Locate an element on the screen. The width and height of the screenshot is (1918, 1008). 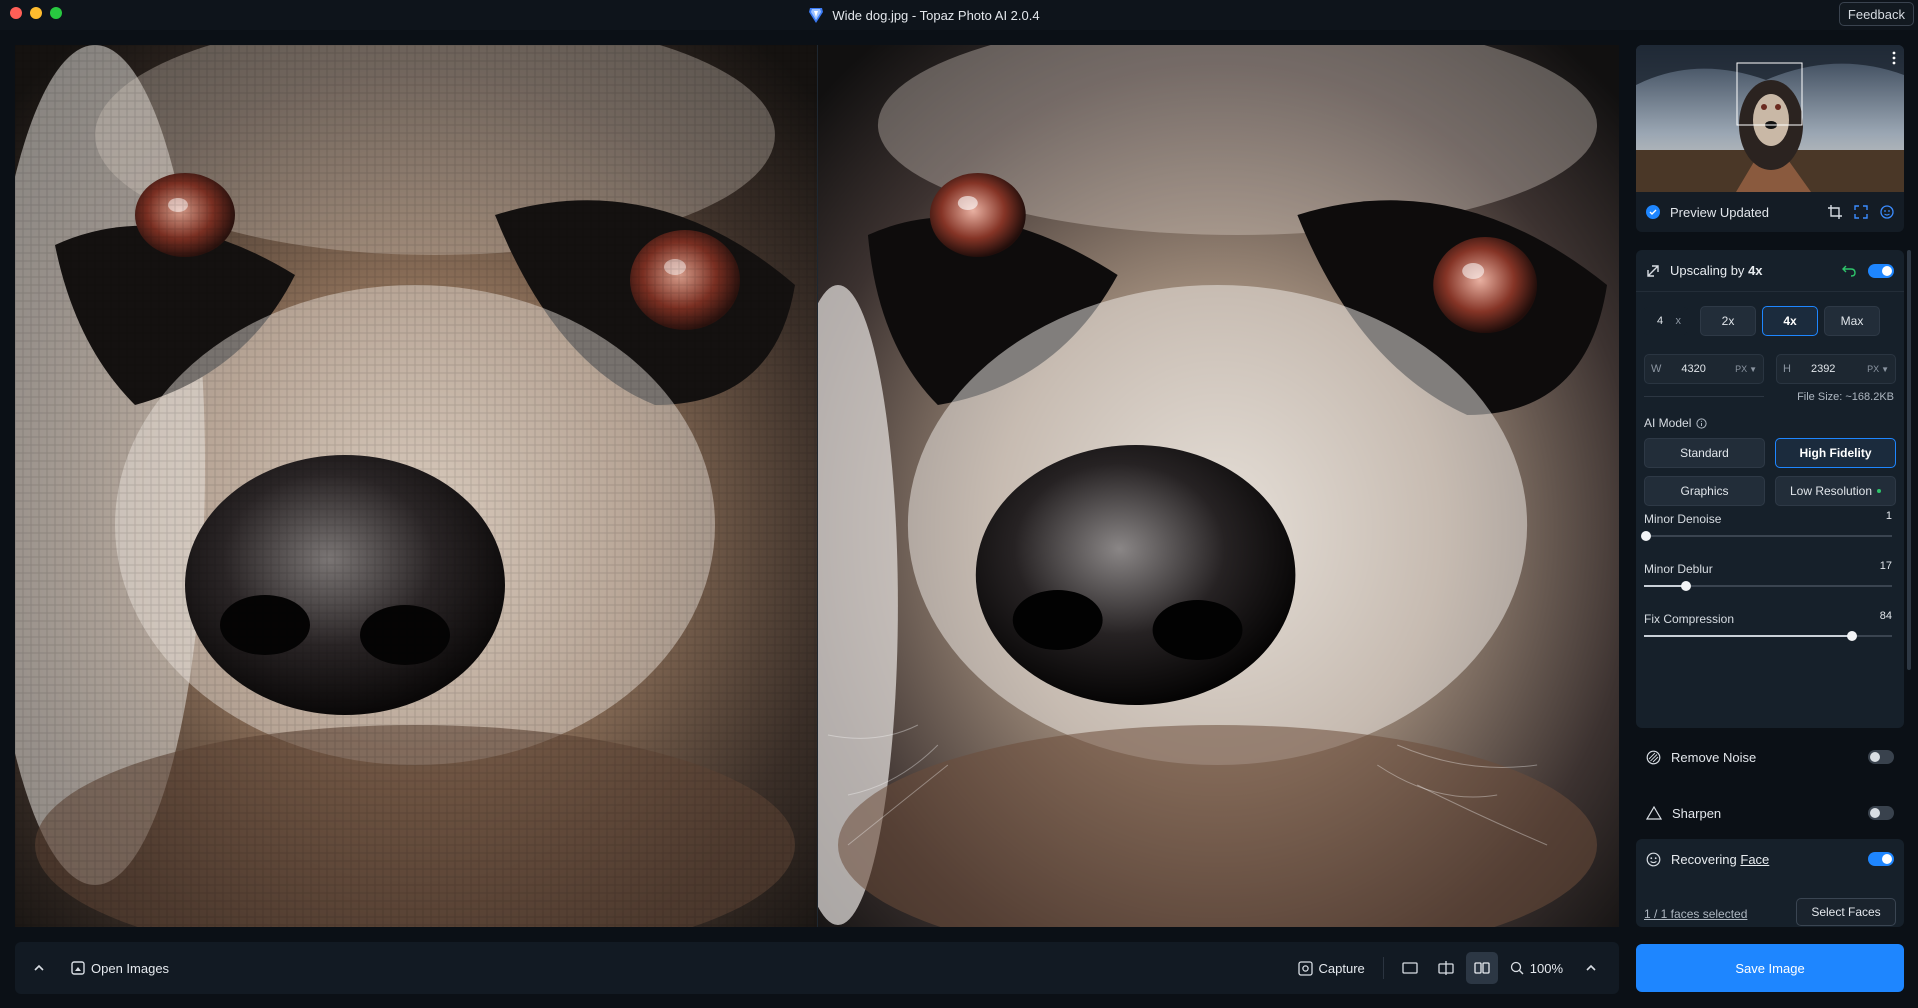
sharpen-row: Sharpen is located at coordinates (1770, 813).